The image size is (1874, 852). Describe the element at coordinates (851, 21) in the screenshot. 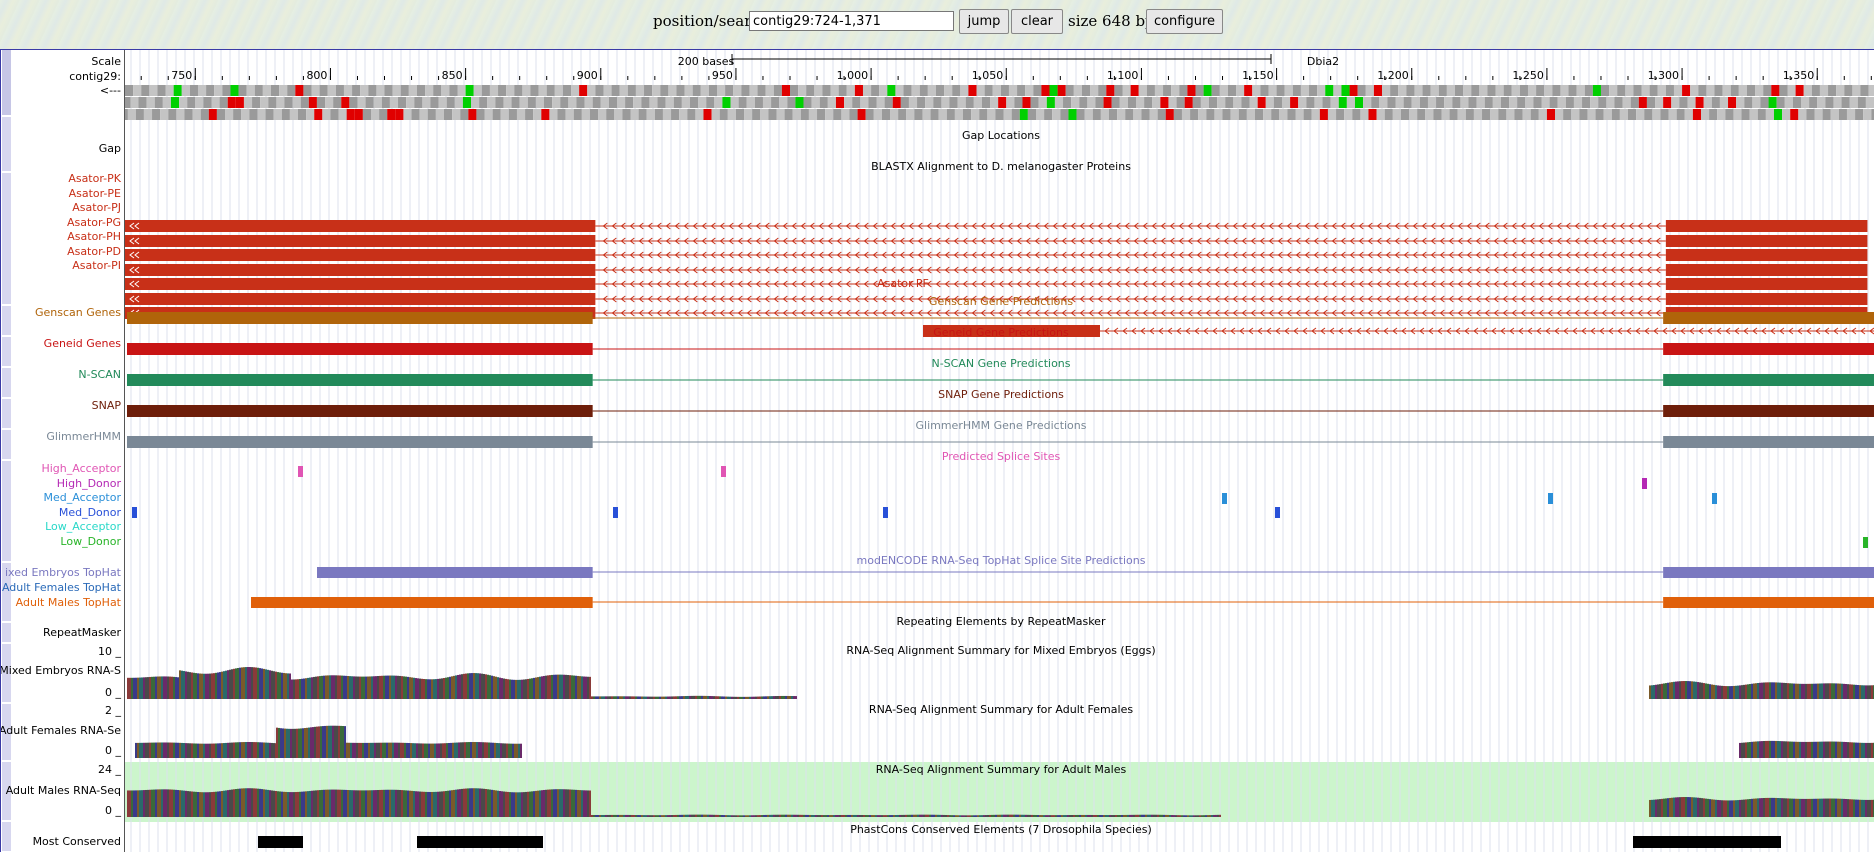

I see `position-search-input` at that location.